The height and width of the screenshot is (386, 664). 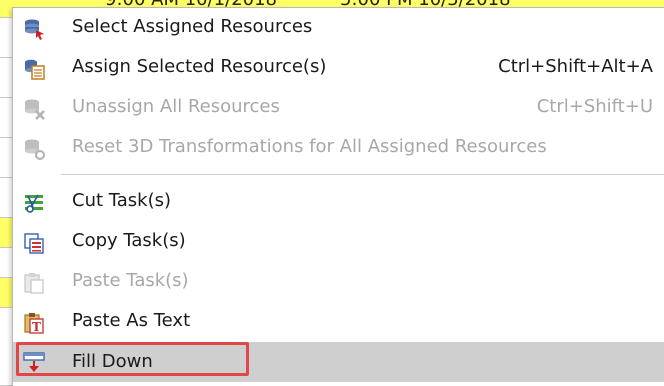 What do you see at coordinates (34, 149) in the screenshot?
I see `reset-3d-icon` at bounding box center [34, 149].